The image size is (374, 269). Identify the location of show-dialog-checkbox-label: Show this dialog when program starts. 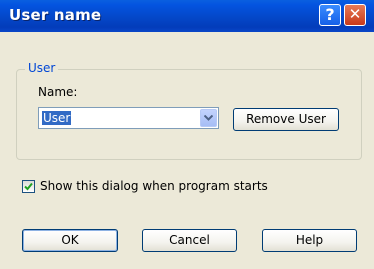
(154, 186).